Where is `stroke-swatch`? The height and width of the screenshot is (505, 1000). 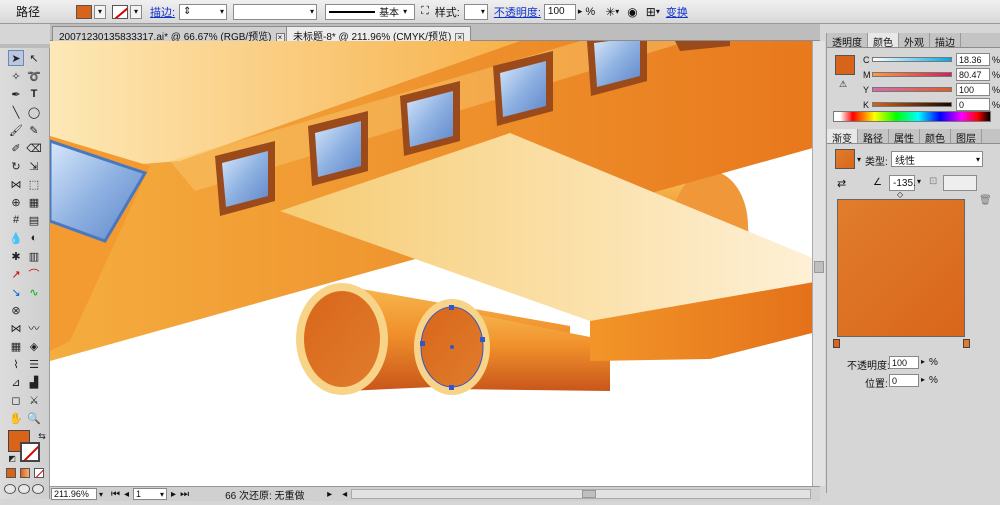 stroke-swatch is located at coordinates (120, 11).